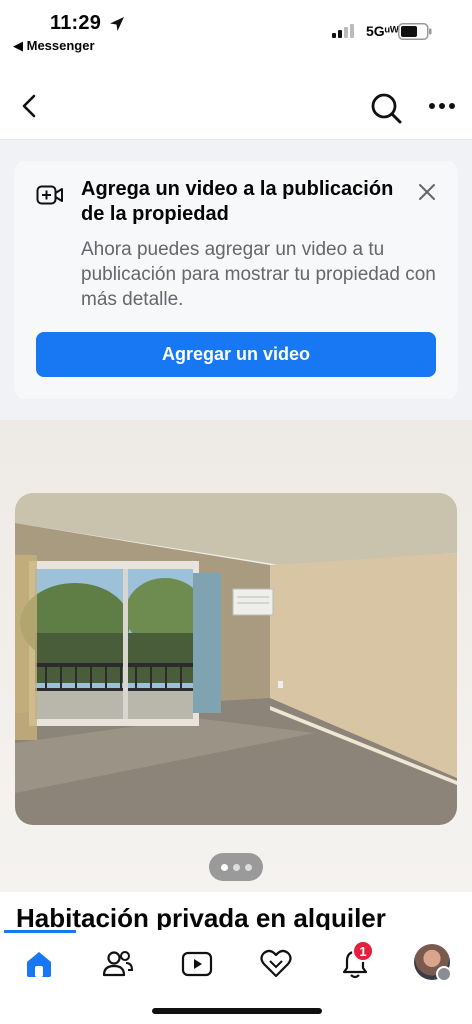  I want to click on bottom-tab-bar: 1, so click(236, 977).